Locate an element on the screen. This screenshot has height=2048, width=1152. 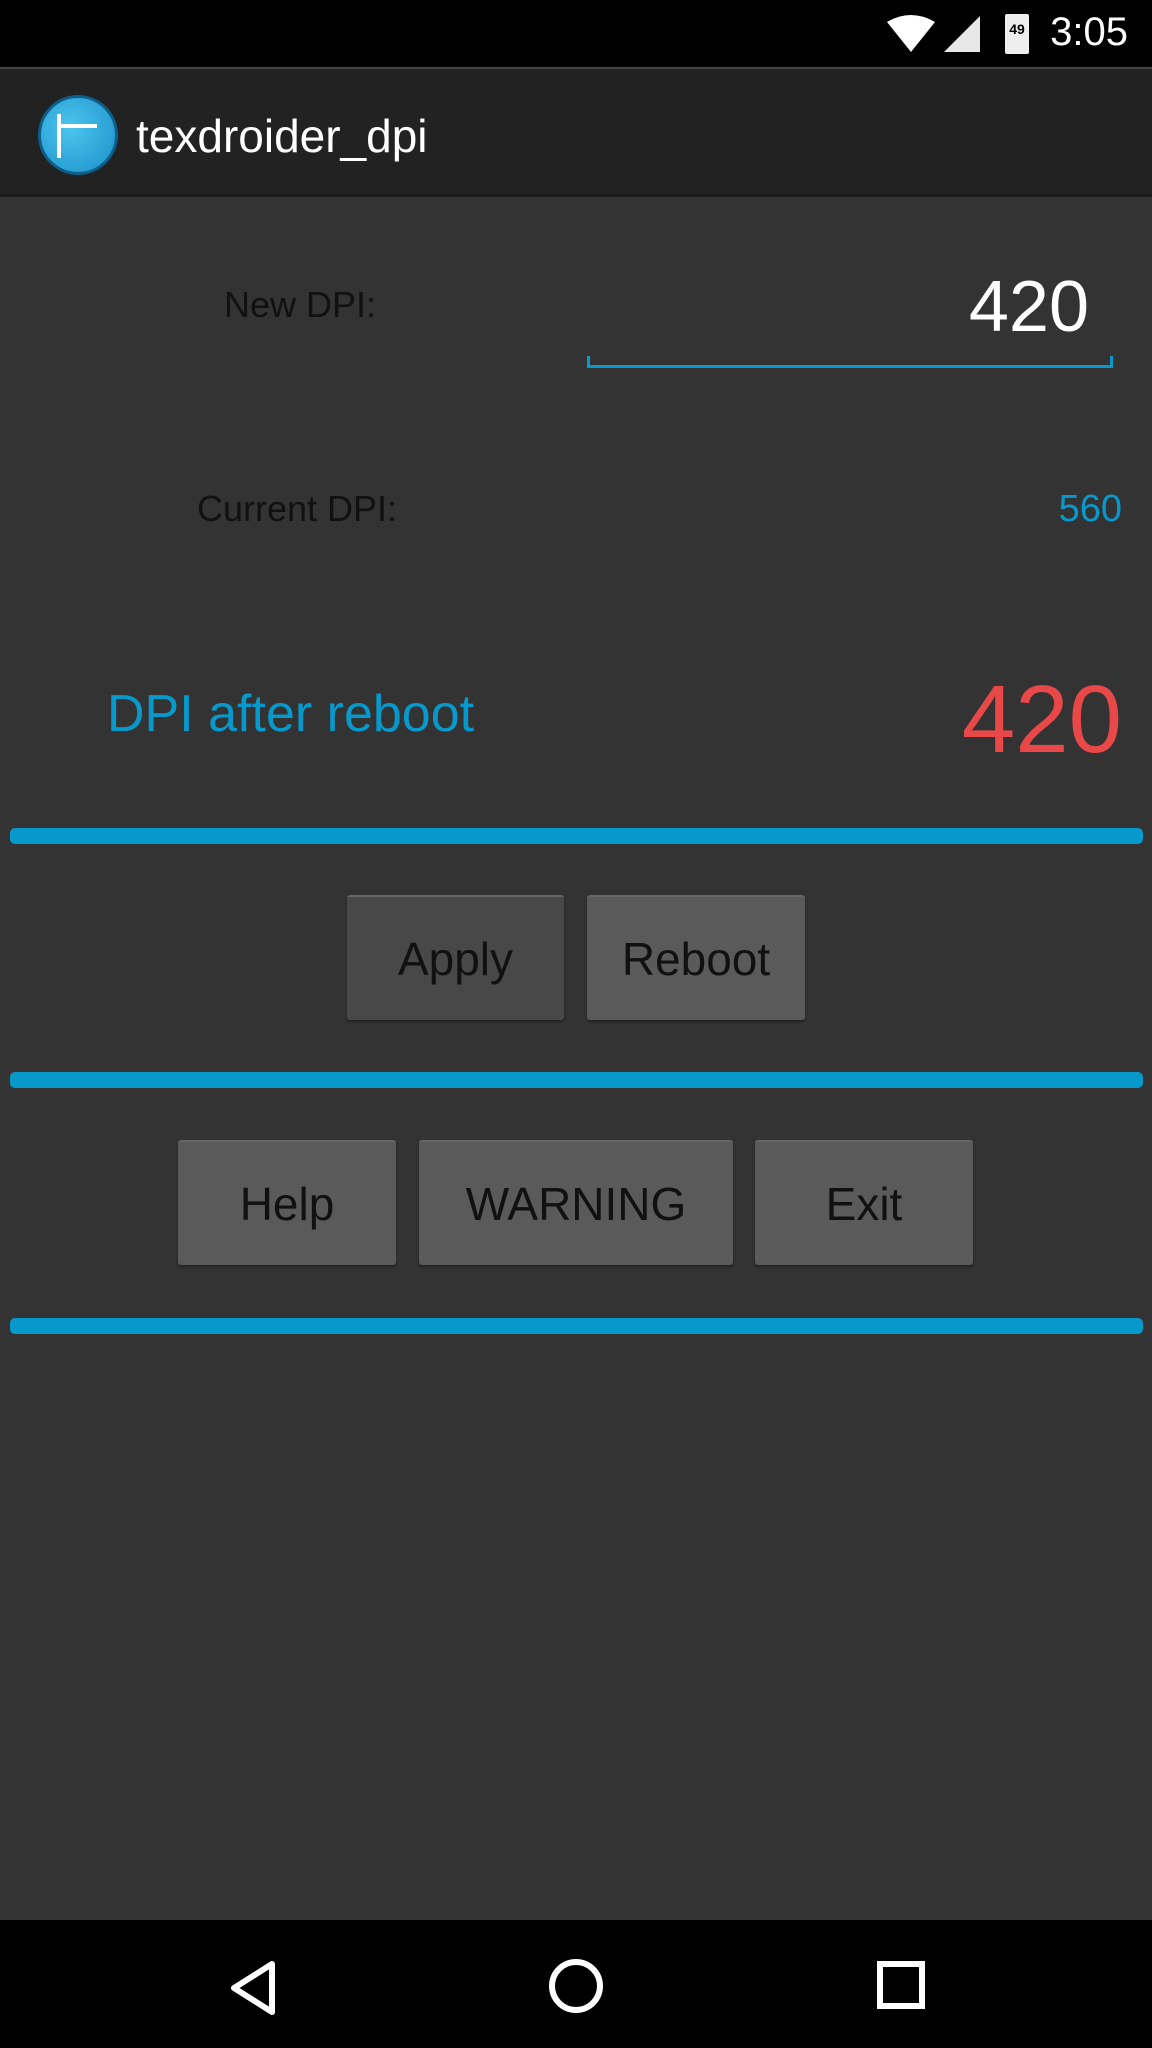
status-time: 3:05 is located at coordinates (1089, 32).